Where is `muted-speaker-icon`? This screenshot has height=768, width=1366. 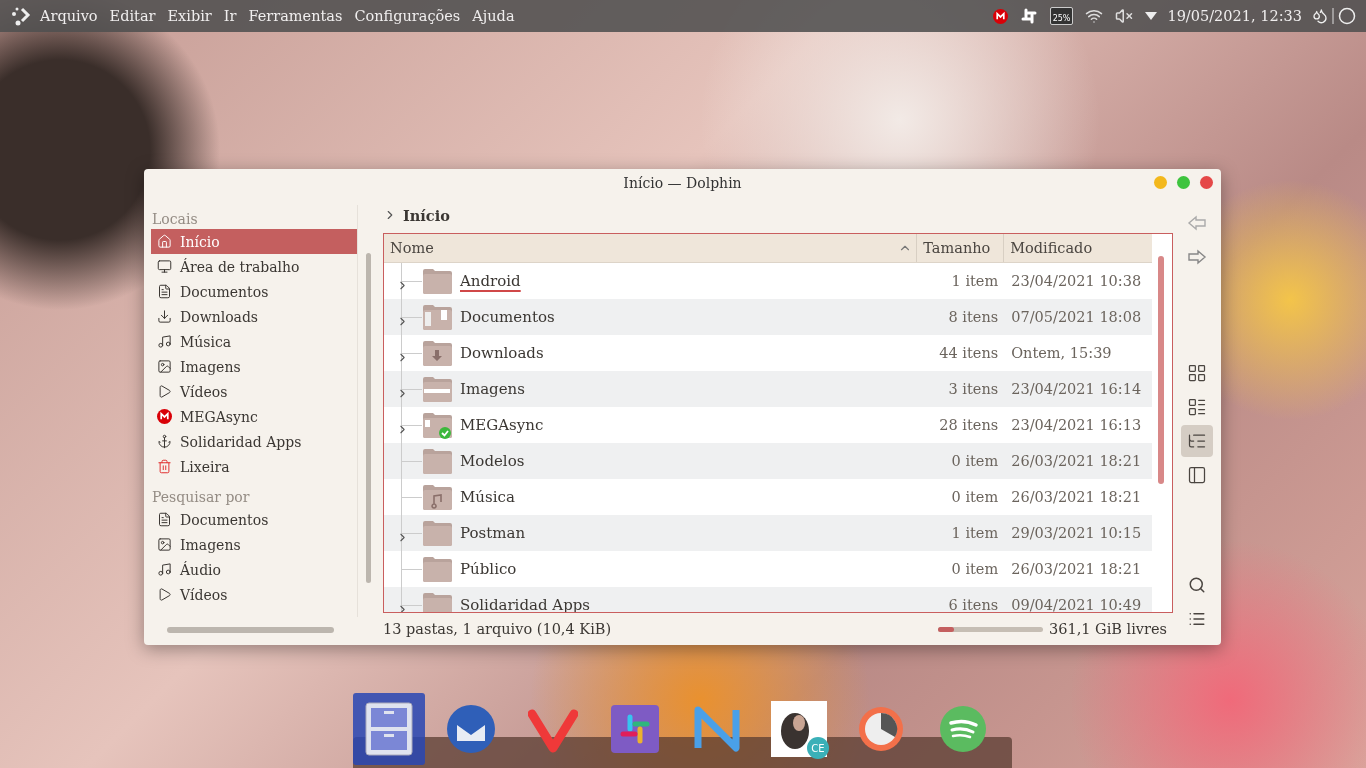 muted-speaker-icon is located at coordinates (1124, 16).